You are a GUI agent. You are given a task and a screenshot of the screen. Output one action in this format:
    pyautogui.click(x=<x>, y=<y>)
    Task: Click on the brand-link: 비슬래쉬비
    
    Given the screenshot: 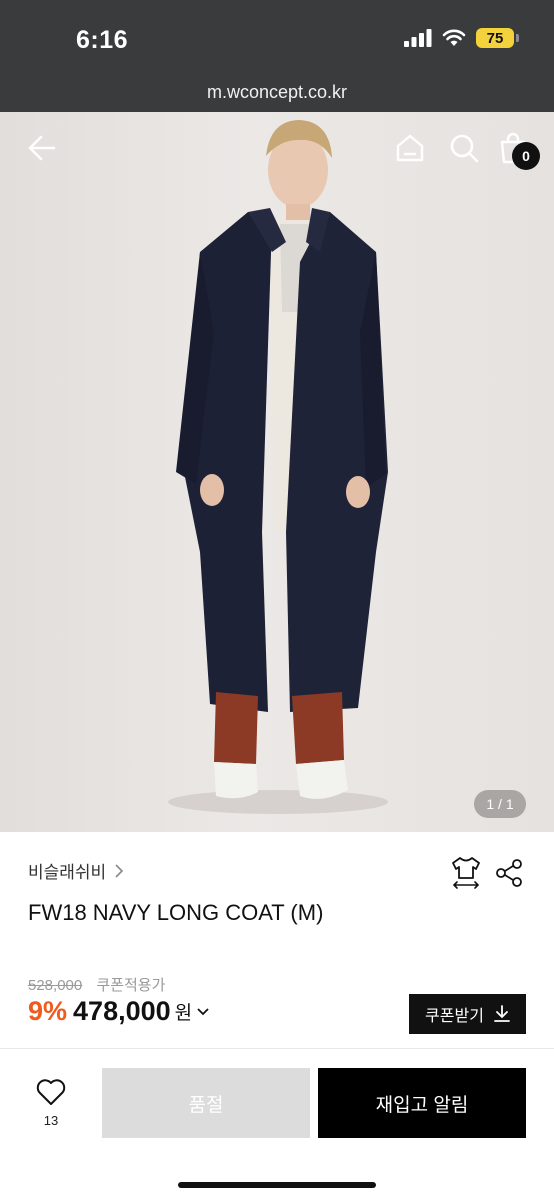 What is the action you would take?
    pyautogui.click(x=76, y=870)
    